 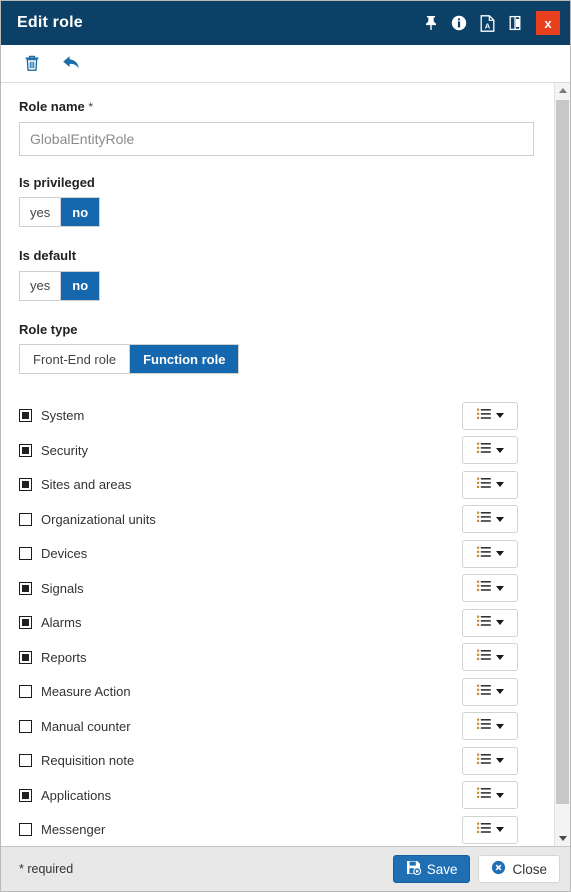 I want to click on permission-label: Reports, so click(x=64, y=657).